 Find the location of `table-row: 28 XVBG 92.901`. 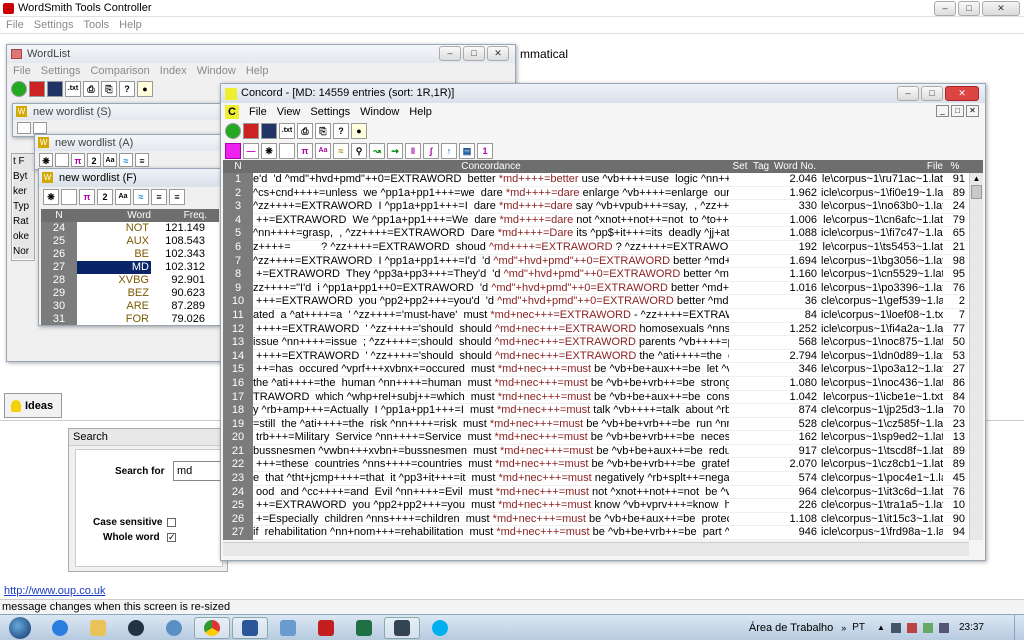

table-row: 28 XVBG 92.901 is located at coordinates (130, 280).